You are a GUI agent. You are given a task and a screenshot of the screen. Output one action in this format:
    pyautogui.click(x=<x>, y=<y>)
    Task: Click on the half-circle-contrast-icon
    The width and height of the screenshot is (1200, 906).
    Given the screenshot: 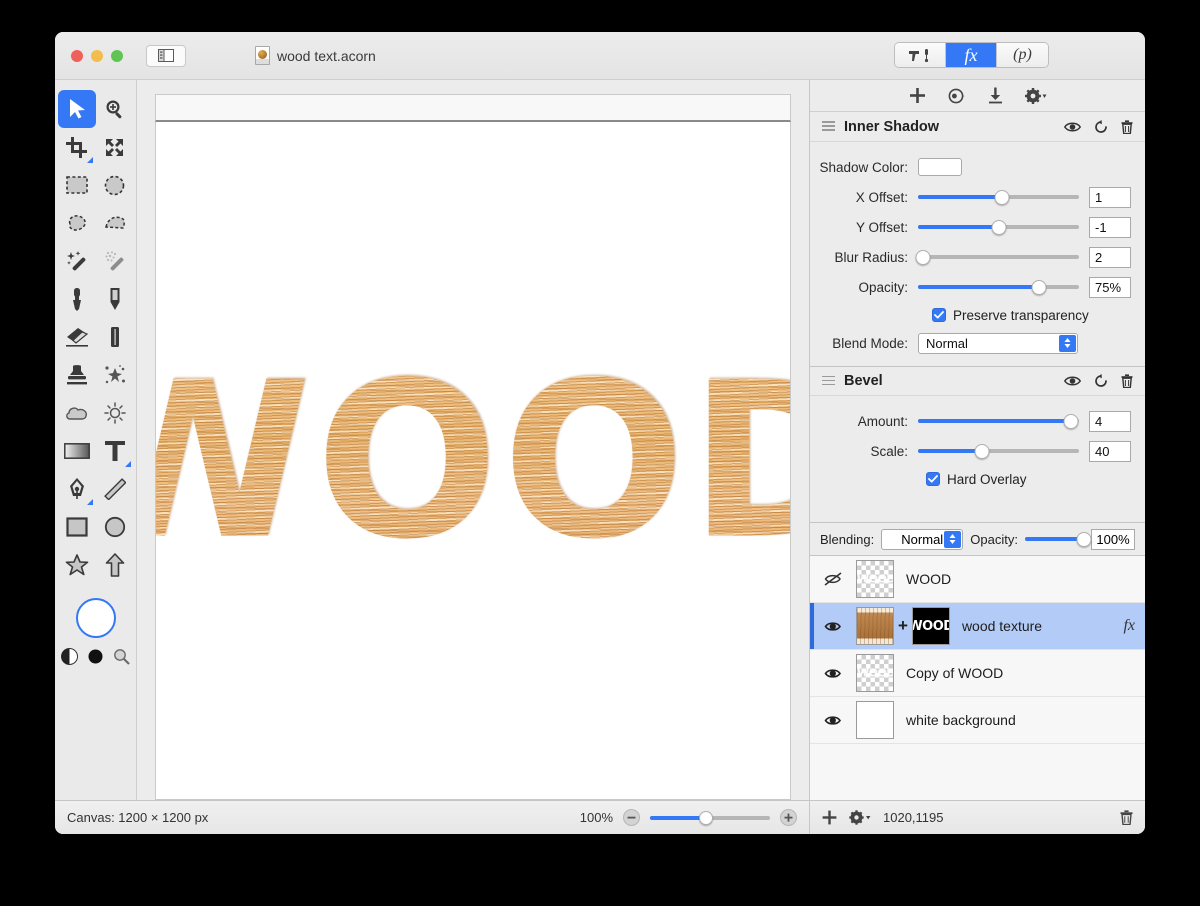 What is the action you would take?
    pyautogui.click(x=69, y=656)
    